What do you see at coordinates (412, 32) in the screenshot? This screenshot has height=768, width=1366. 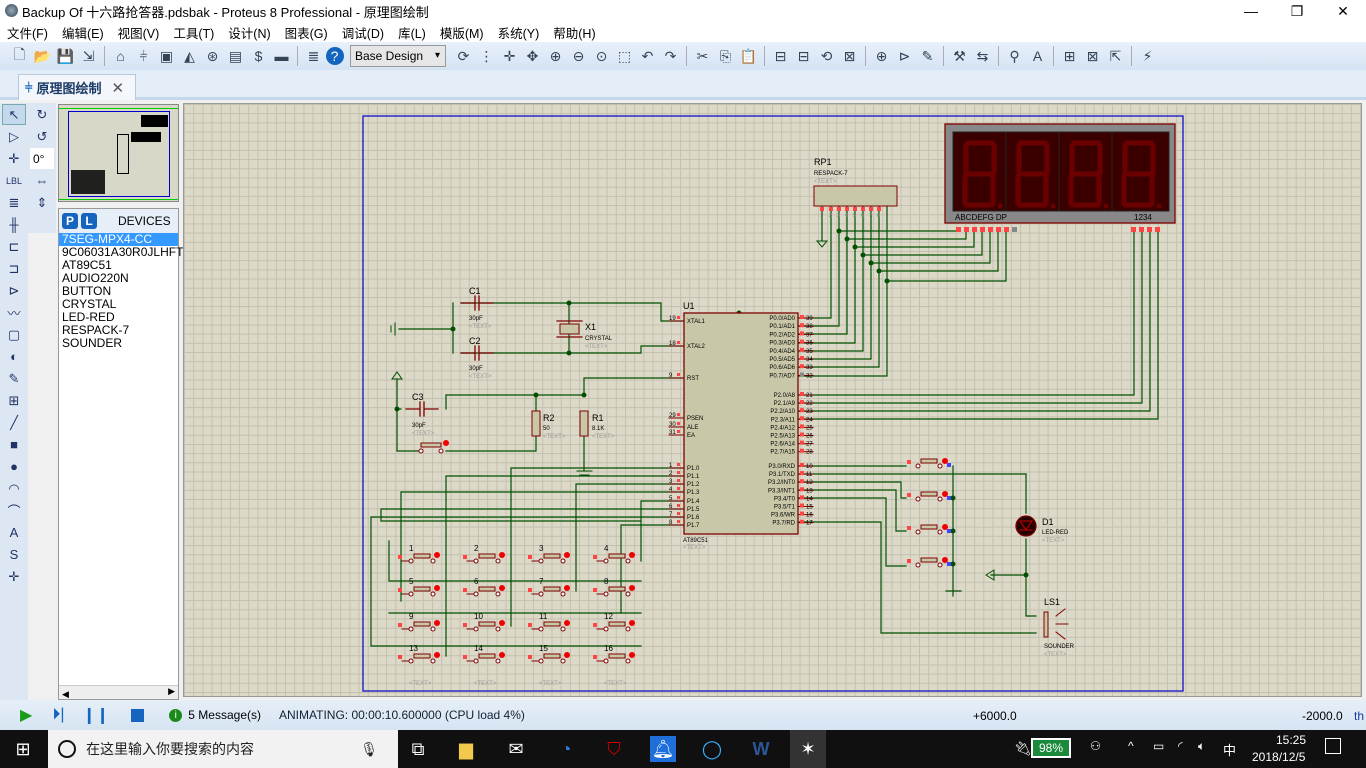 I see `menu-item: 库(L)` at bounding box center [412, 32].